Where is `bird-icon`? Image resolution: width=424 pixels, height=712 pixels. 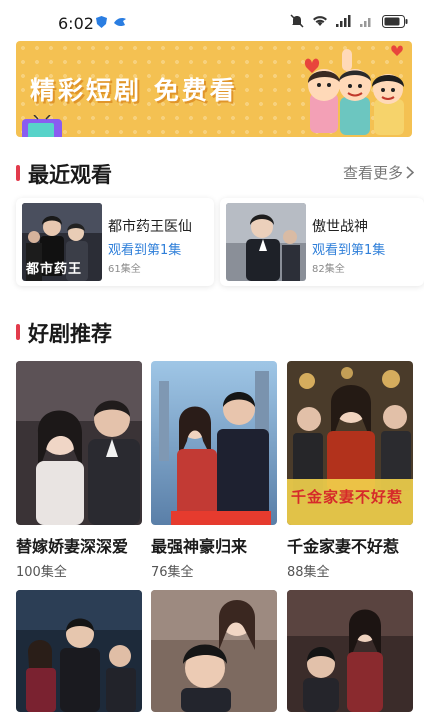
bird-icon is located at coordinates (120, 22).